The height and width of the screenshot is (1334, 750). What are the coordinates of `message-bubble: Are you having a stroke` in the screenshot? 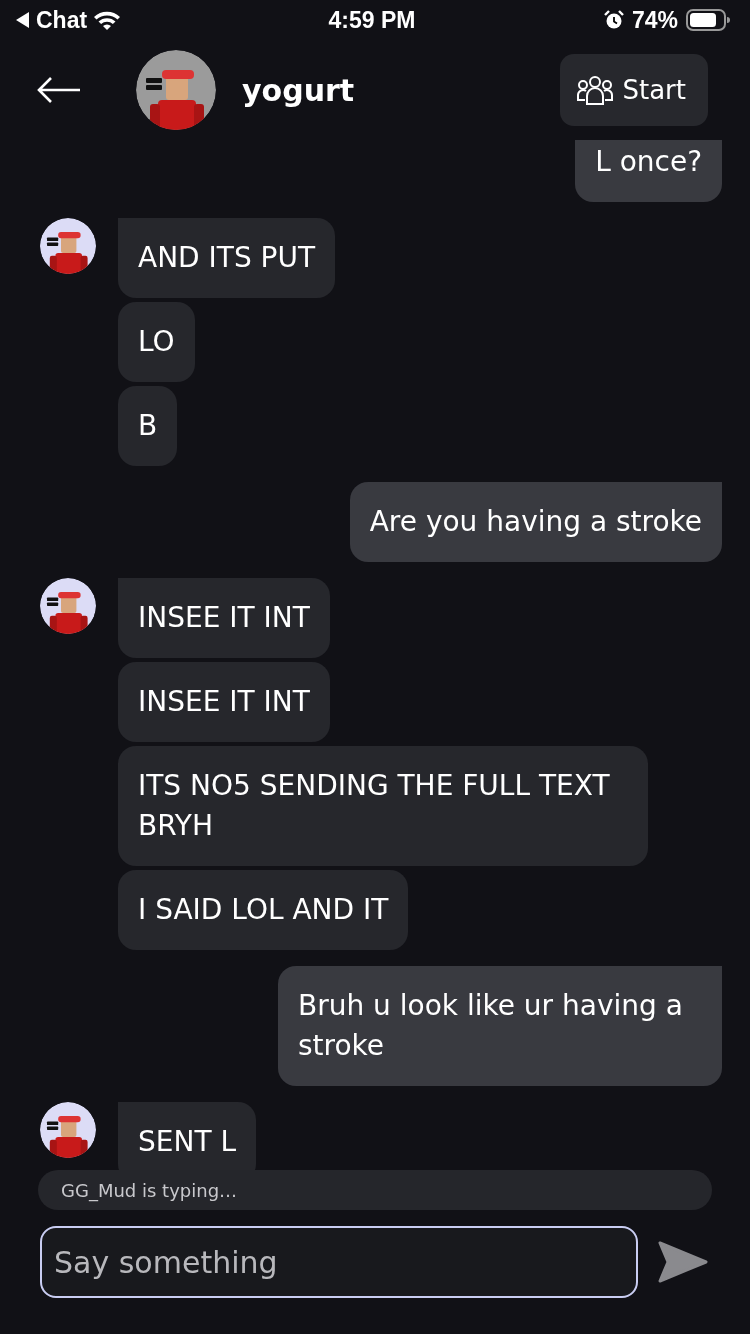 It's located at (535, 522).